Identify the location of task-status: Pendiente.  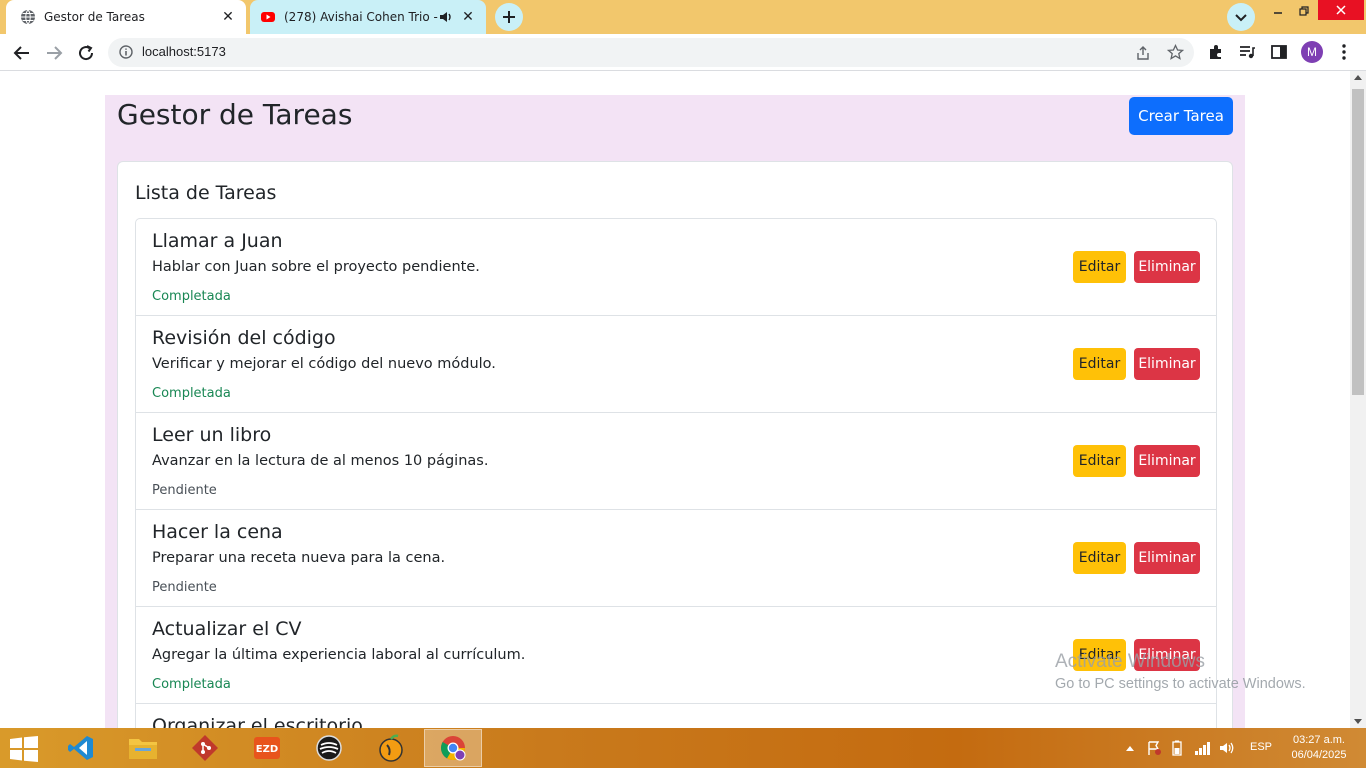
(184, 490).